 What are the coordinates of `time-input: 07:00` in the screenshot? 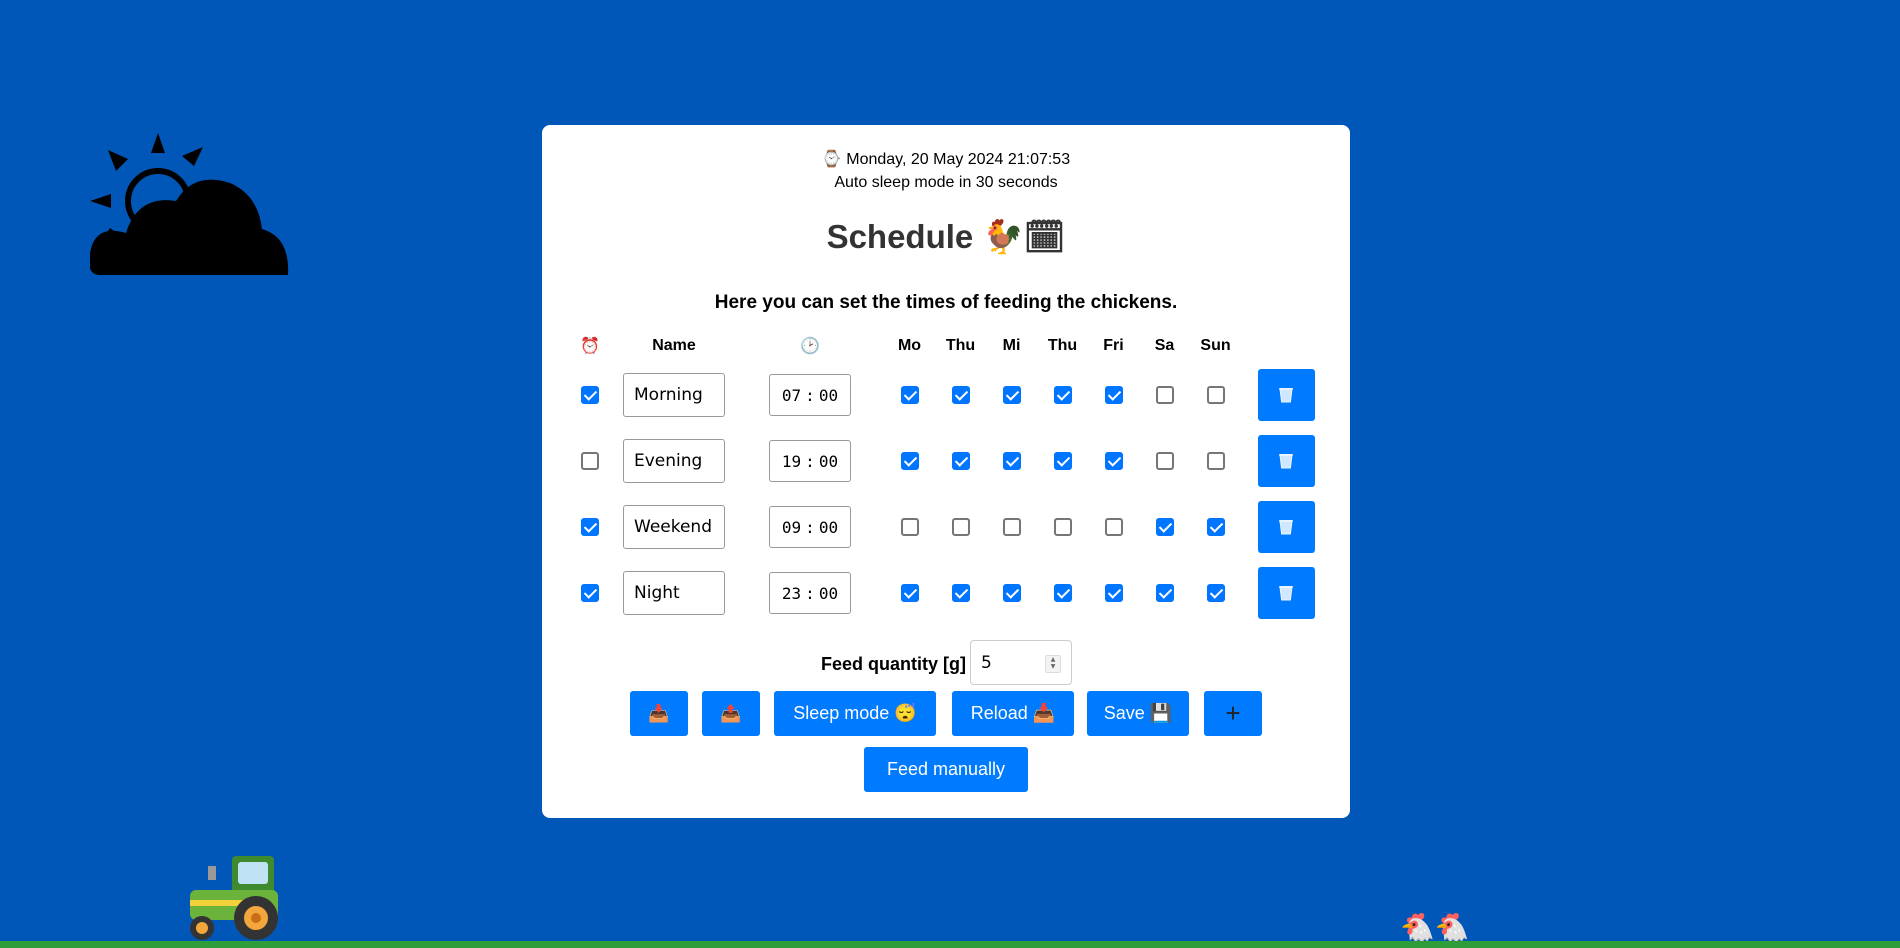 It's located at (810, 395).